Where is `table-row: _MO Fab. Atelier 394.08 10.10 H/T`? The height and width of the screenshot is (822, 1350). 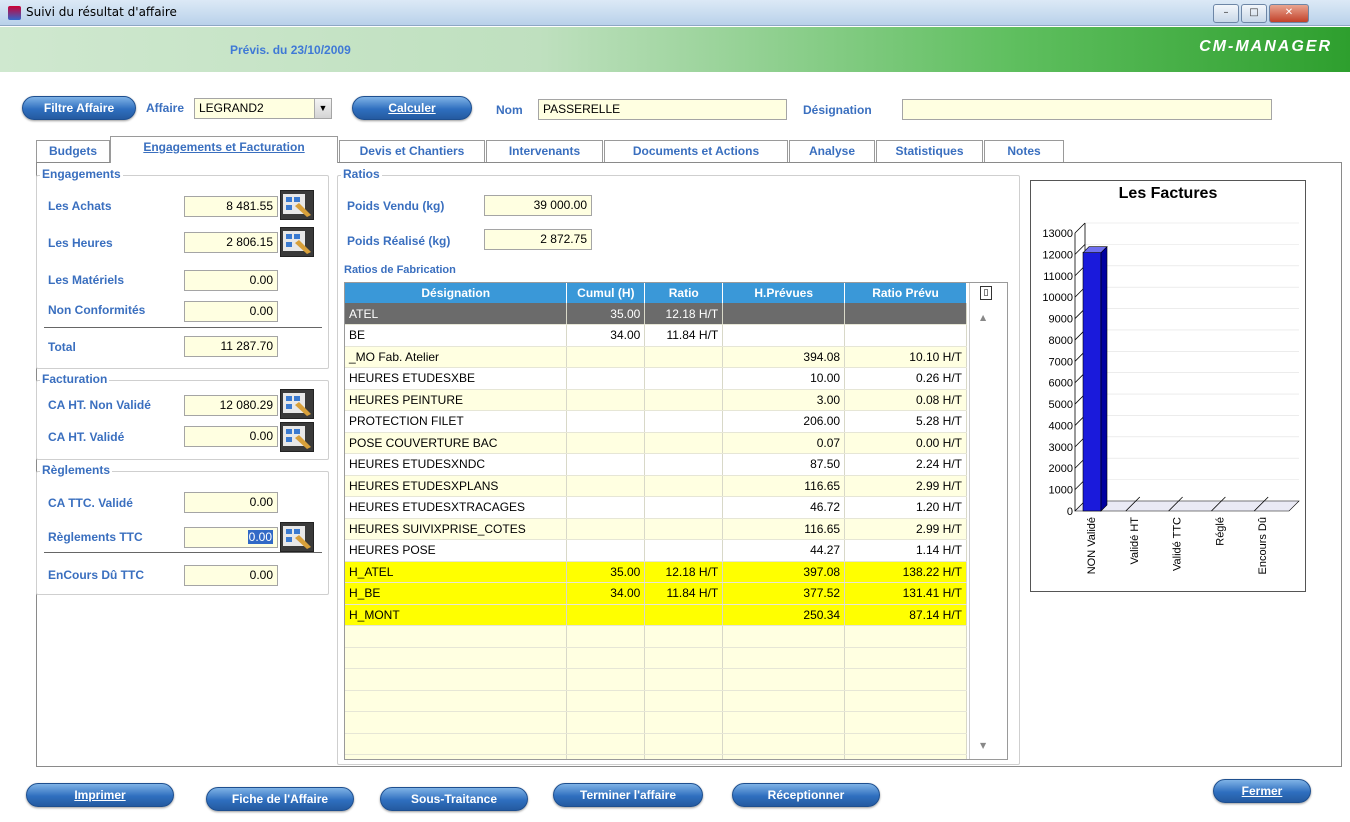
table-row: _MO Fab. Atelier 394.08 10.10 H/T is located at coordinates (656, 357).